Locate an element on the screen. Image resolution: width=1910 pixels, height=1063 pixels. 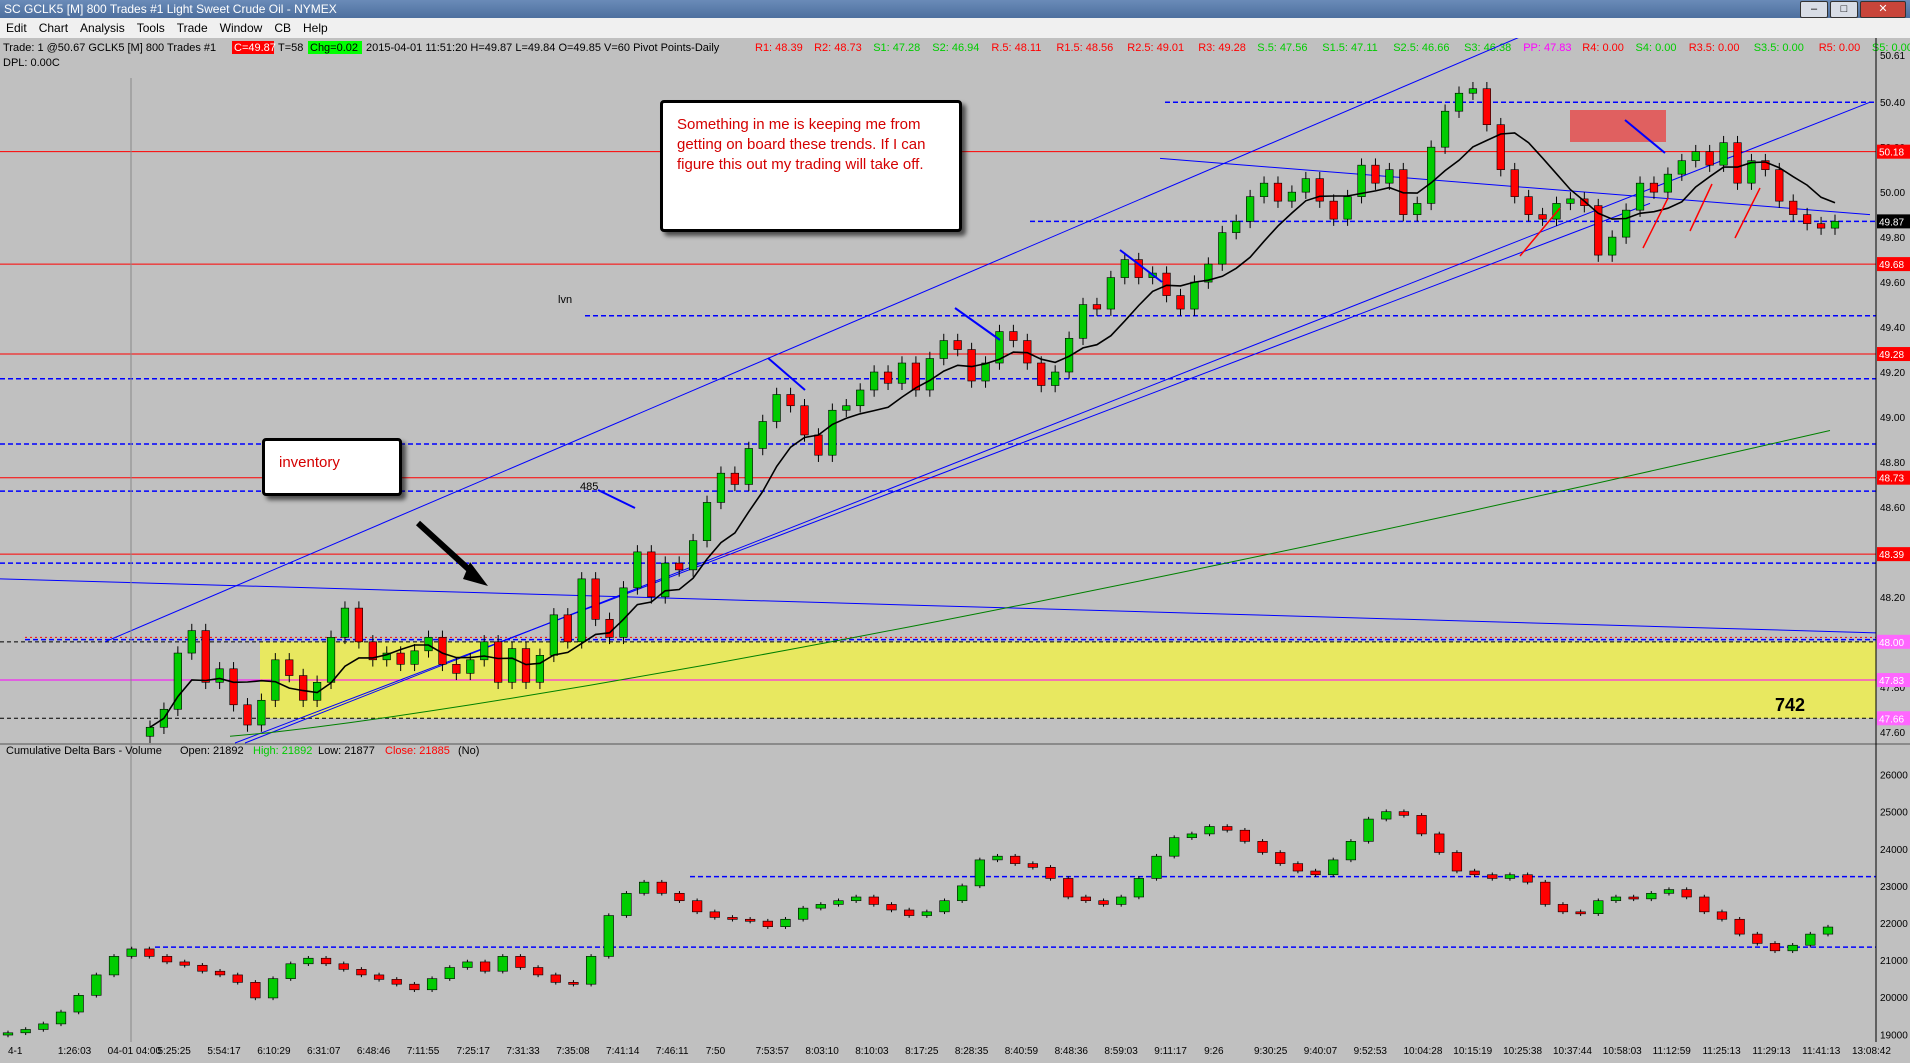
time-tick: 10:37:44 is located at coordinates (1572, 1051).